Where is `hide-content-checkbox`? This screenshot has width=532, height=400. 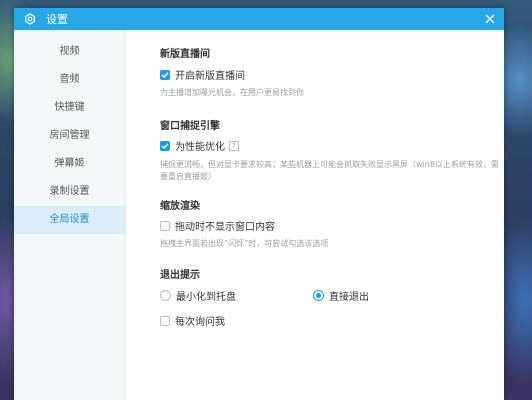 hide-content-checkbox is located at coordinates (165, 225).